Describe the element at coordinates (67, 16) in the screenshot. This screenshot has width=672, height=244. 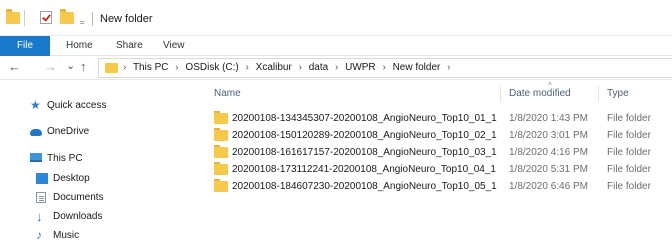
I see `new-folder-icon` at that location.